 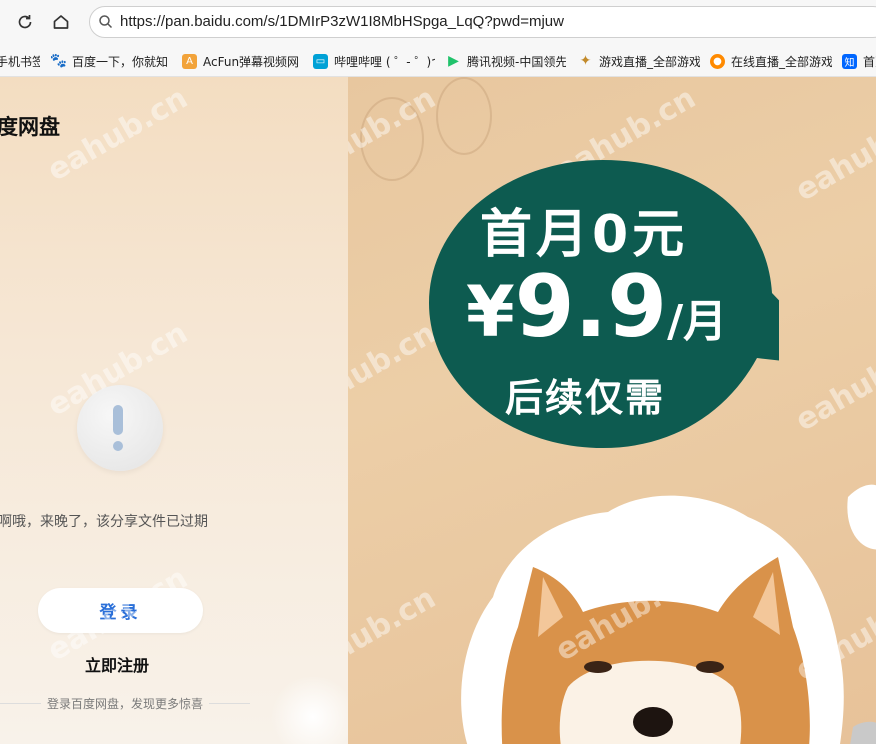 I want to click on bookmark-label: 手机书签, so click(x=20, y=61).